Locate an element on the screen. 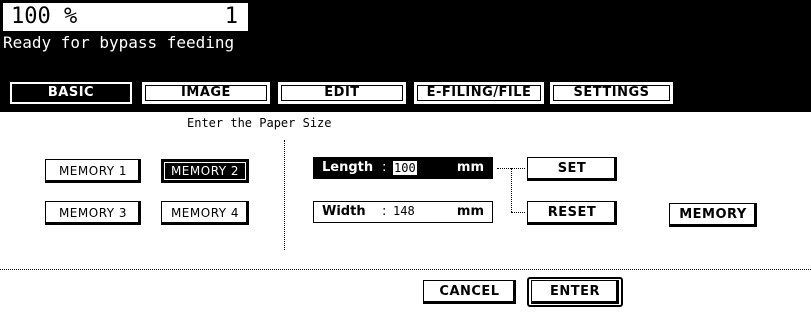  connector-line-set is located at coordinates (518, 168).